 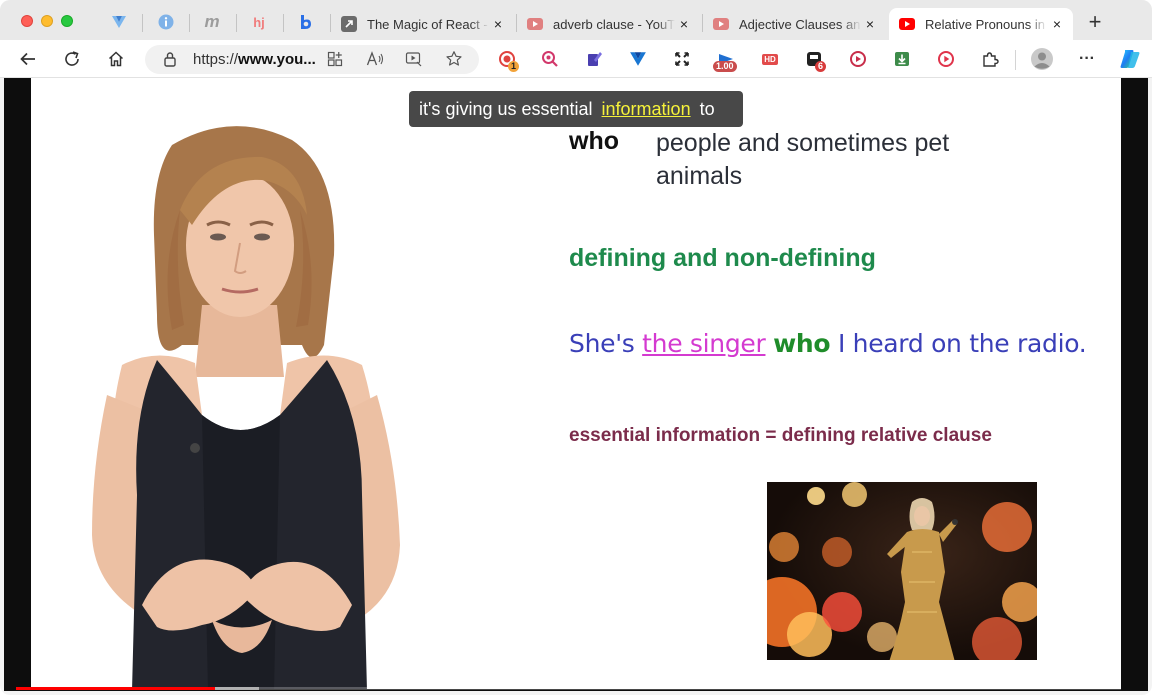 What do you see at coordinates (646, 108) in the screenshot?
I see `caption-highlight: information` at bounding box center [646, 108].